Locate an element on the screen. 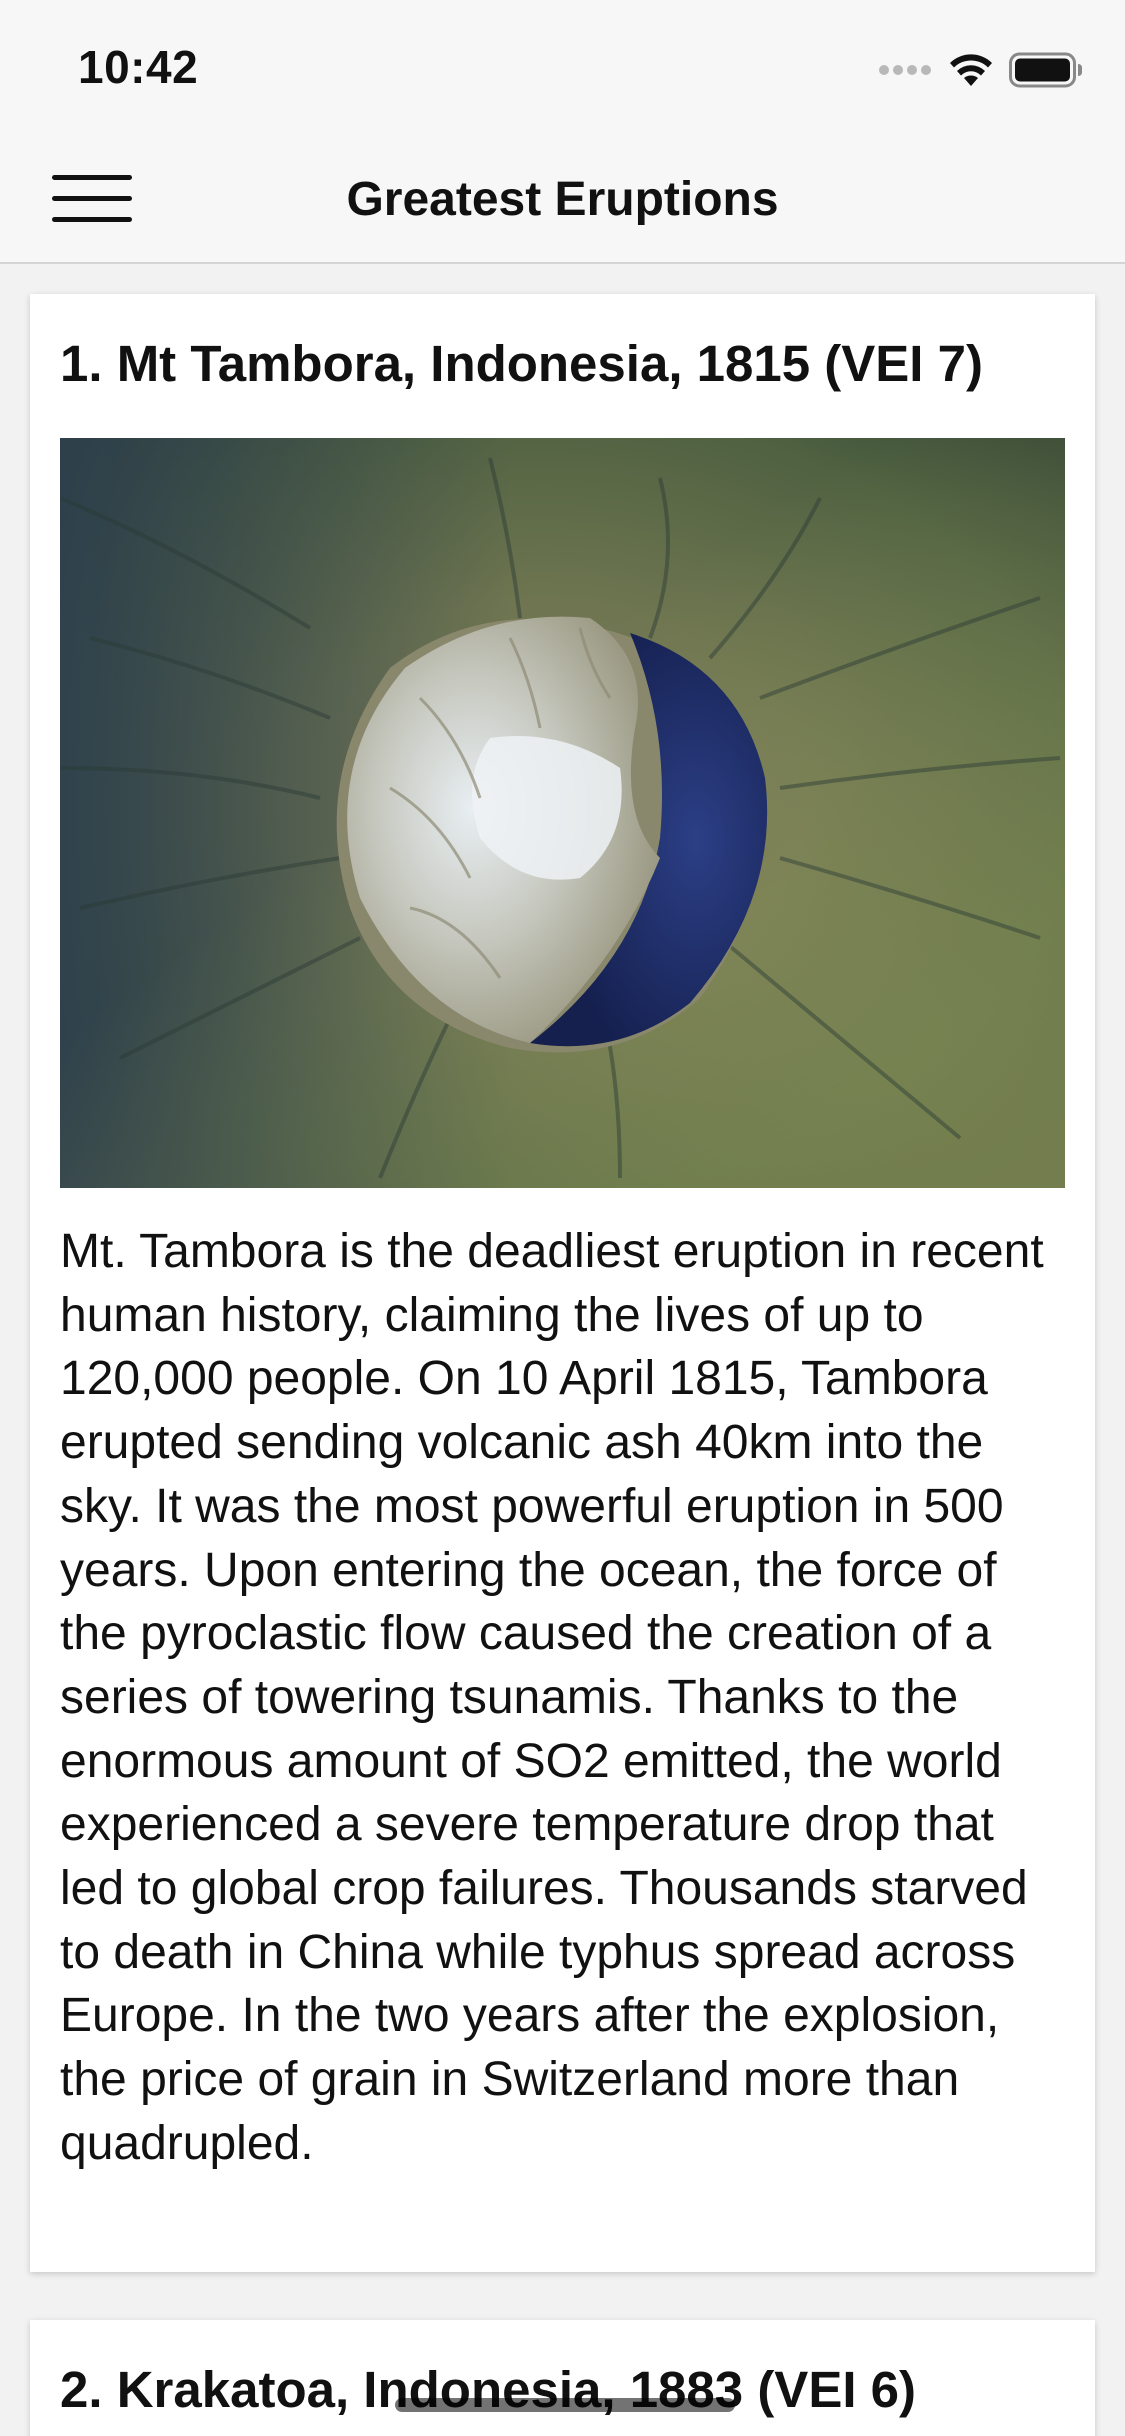 This screenshot has height=2436, width=1125. home-indicator is located at coordinates (565, 2405).